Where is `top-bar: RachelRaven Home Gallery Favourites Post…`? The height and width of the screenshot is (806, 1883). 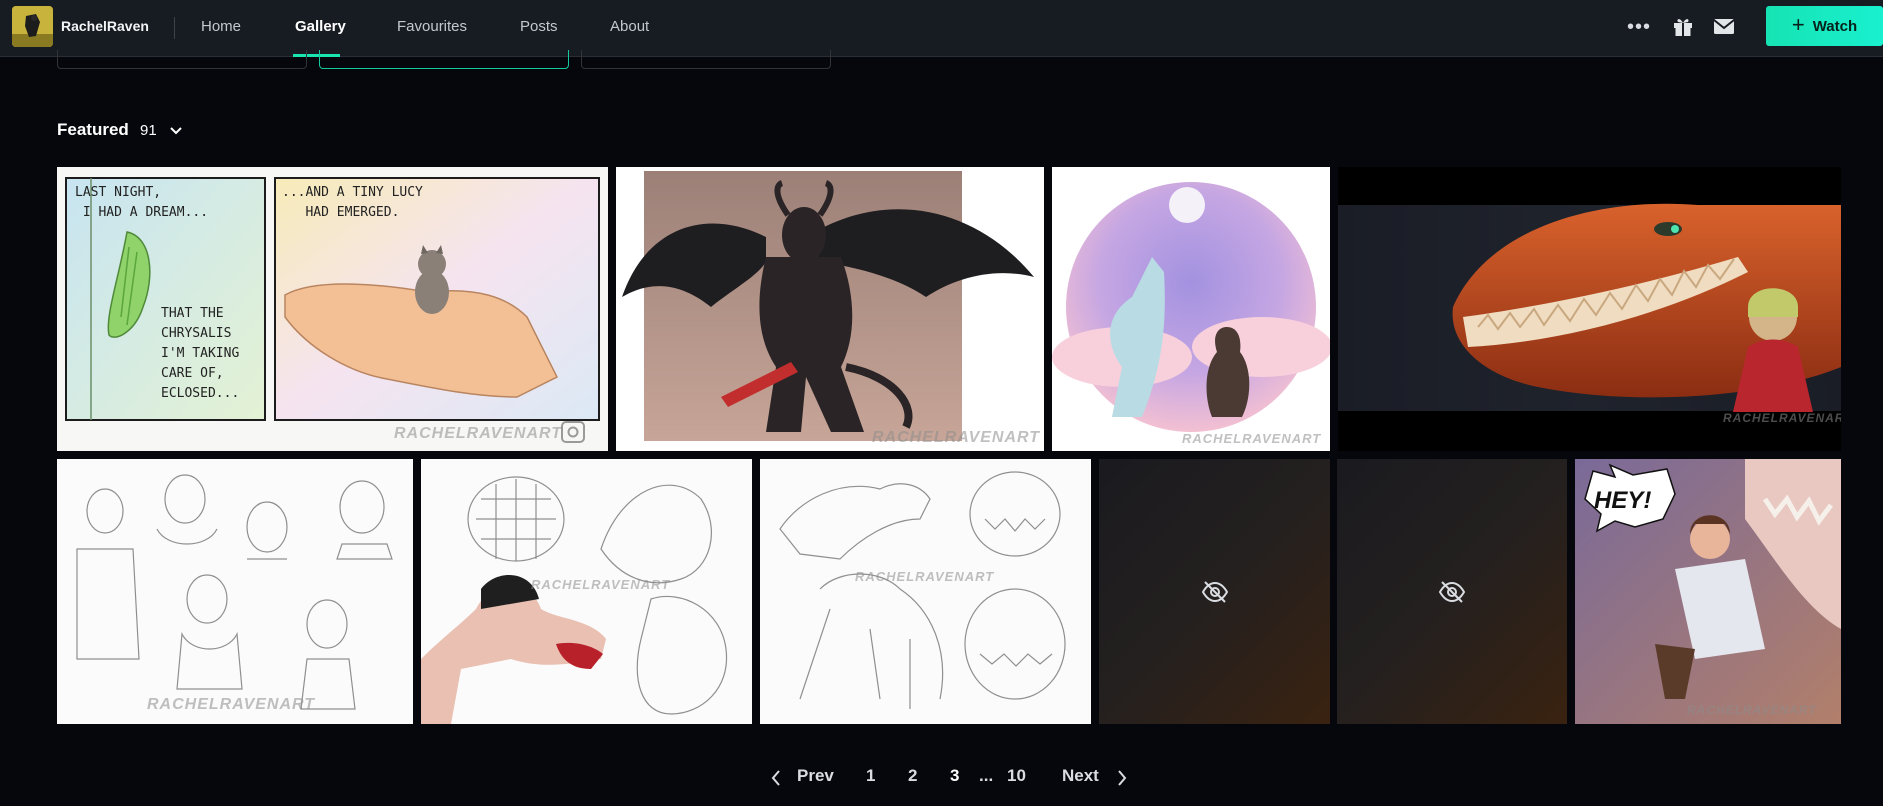
top-bar: RachelRaven Home Gallery Favourites Post… is located at coordinates (941, 28).